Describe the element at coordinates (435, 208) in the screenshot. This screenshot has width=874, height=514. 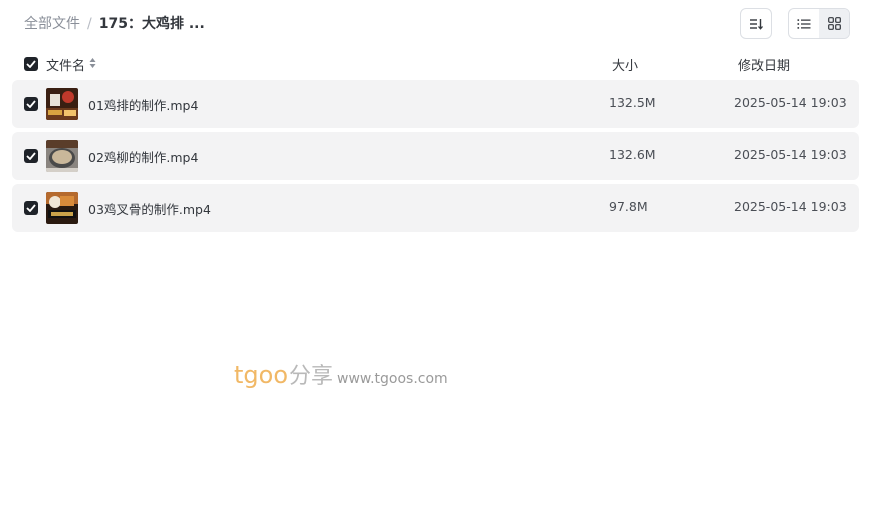
I see `file-row: 03鸡叉骨的制作.mp4 97.8M 2025-05-14 19:03` at that location.